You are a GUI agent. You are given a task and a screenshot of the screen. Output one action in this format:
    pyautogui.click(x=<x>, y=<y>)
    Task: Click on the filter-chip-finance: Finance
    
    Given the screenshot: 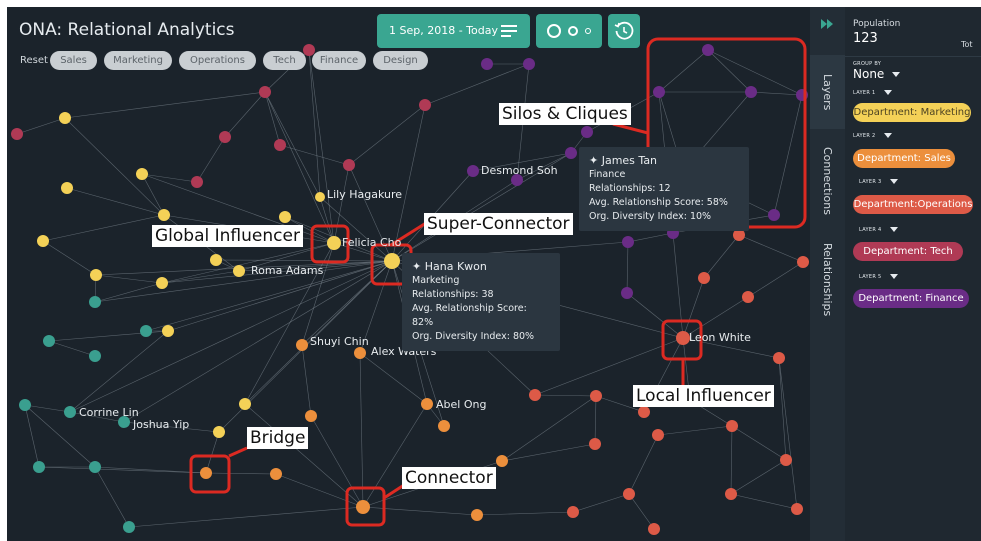 What is the action you would take?
    pyautogui.click(x=339, y=60)
    